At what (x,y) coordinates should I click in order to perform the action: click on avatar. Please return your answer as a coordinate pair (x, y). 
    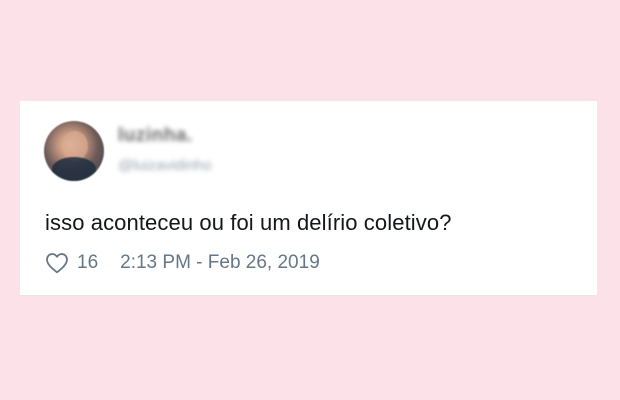
    Looking at the image, I should click on (74, 151).